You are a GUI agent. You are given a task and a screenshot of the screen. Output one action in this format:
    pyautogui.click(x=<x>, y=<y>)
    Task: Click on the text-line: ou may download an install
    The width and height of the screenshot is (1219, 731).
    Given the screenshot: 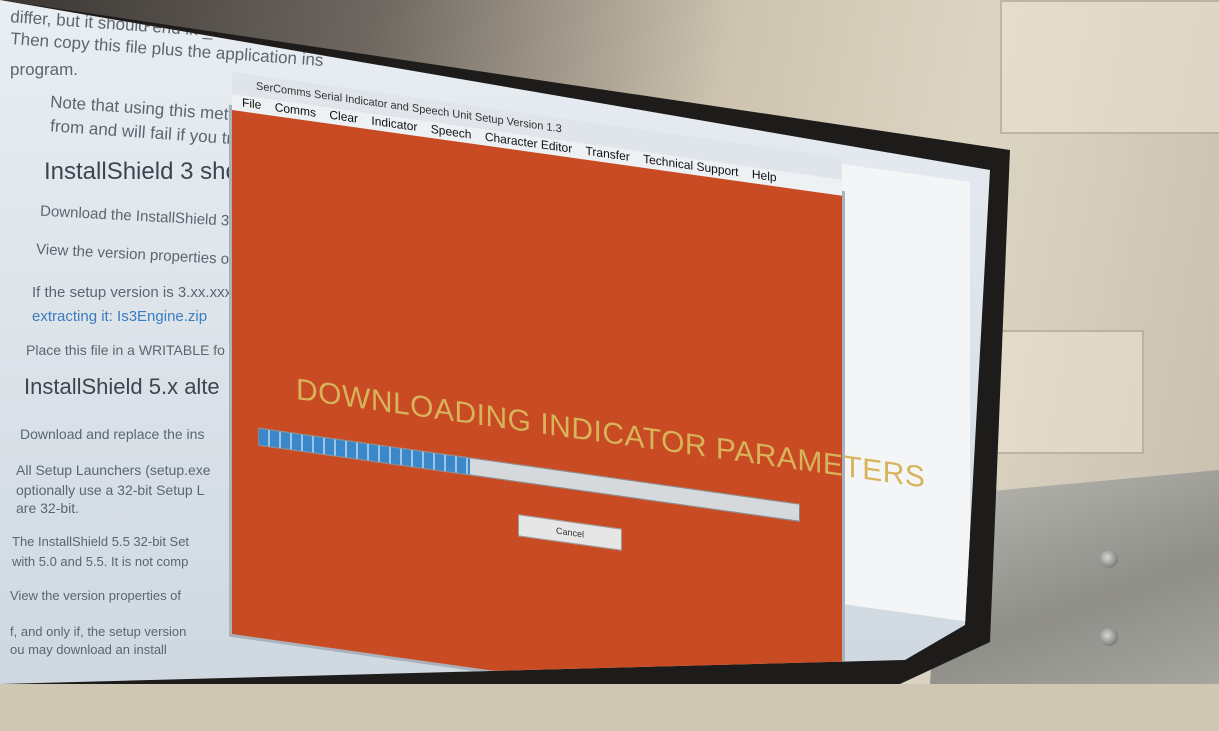 What is the action you would take?
    pyautogui.click(x=88, y=649)
    